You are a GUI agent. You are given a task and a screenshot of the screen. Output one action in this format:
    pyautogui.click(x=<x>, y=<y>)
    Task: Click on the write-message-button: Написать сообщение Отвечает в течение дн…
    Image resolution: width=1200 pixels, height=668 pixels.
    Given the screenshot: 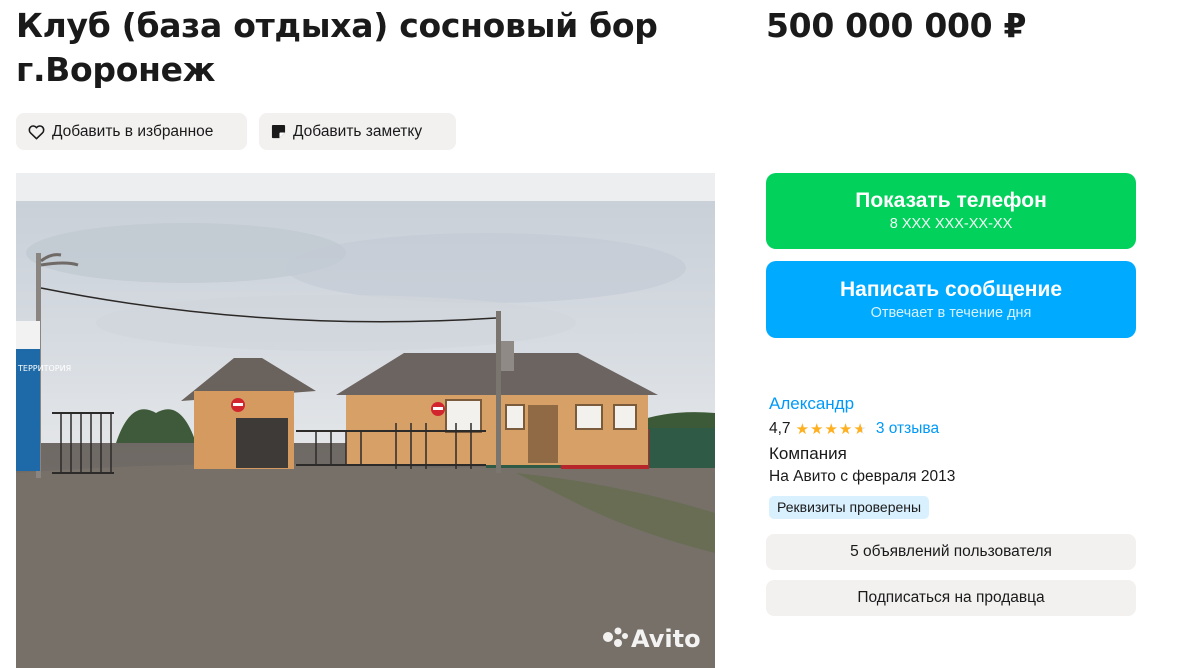 What is the action you would take?
    pyautogui.click(x=951, y=299)
    